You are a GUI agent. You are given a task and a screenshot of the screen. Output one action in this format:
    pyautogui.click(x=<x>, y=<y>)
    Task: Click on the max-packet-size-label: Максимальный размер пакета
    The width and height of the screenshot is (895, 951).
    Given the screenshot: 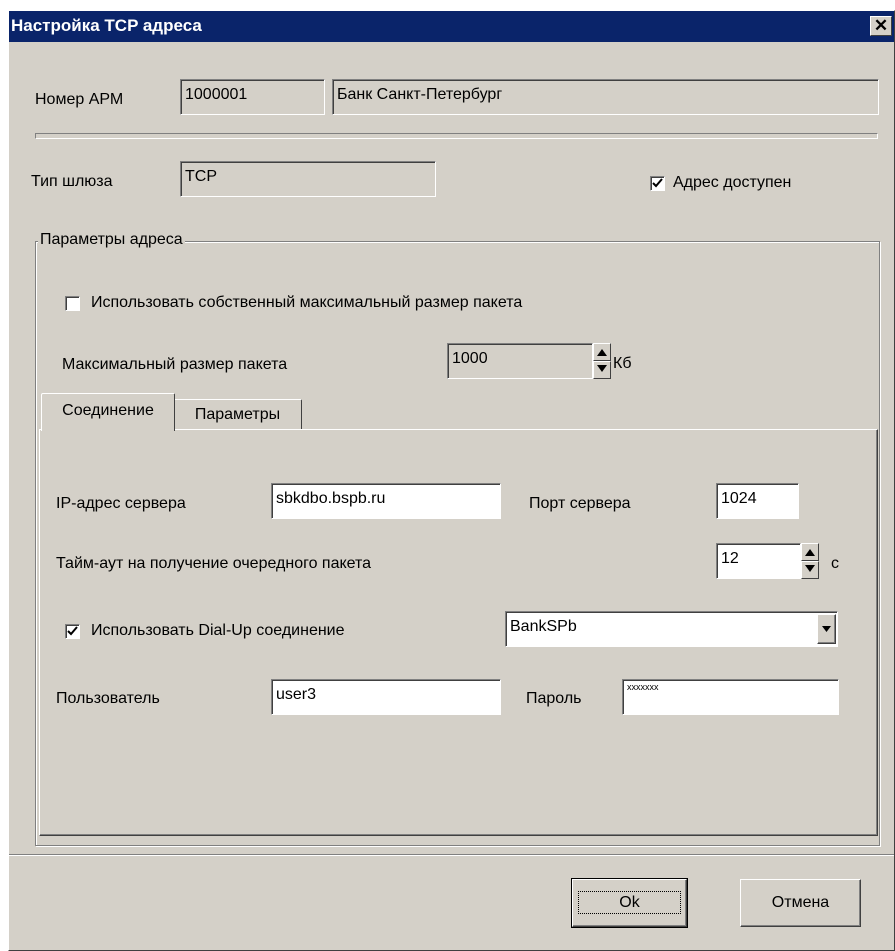 What is the action you would take?
    pyautogui.click(x=175, y=364)
    